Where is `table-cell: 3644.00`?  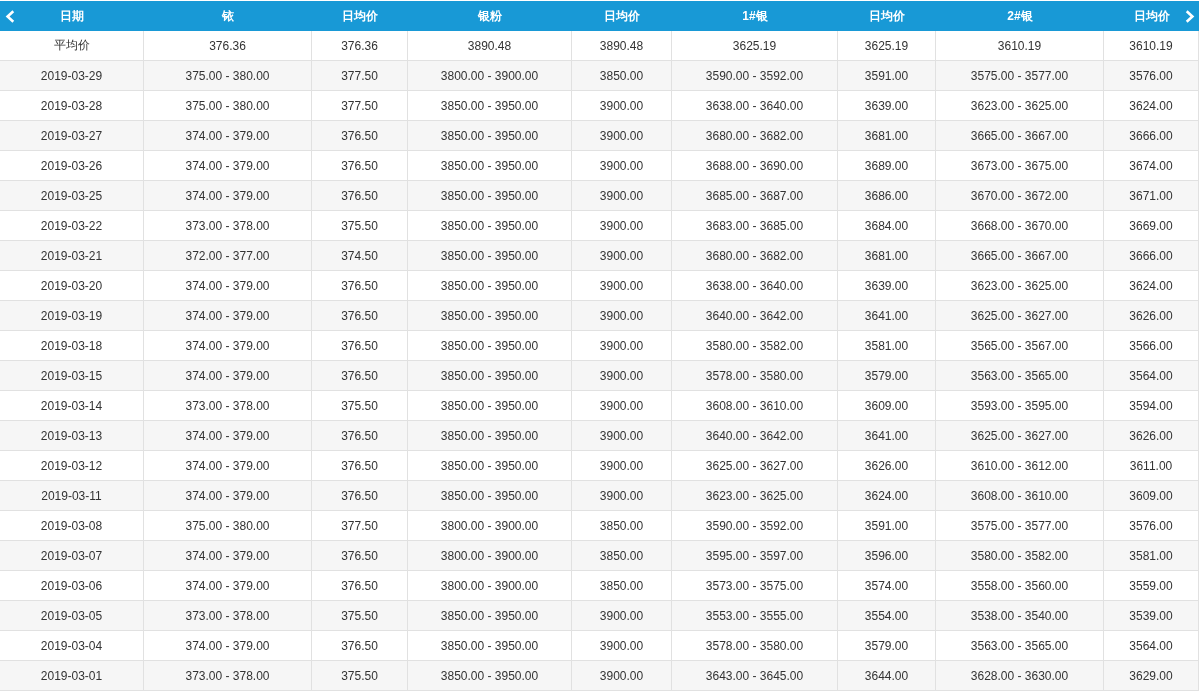 table-cell: 3644.00 is located at coordinates (887, 676).